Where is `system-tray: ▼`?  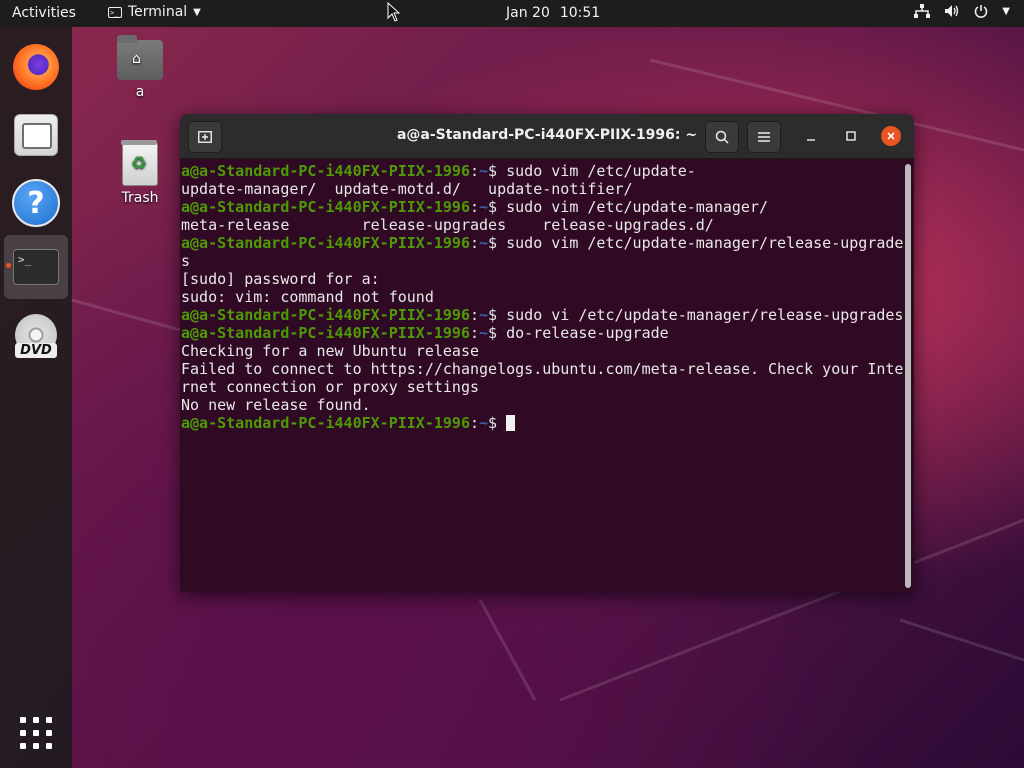 system-tray: ▼ is located at coordinates (962, 11).